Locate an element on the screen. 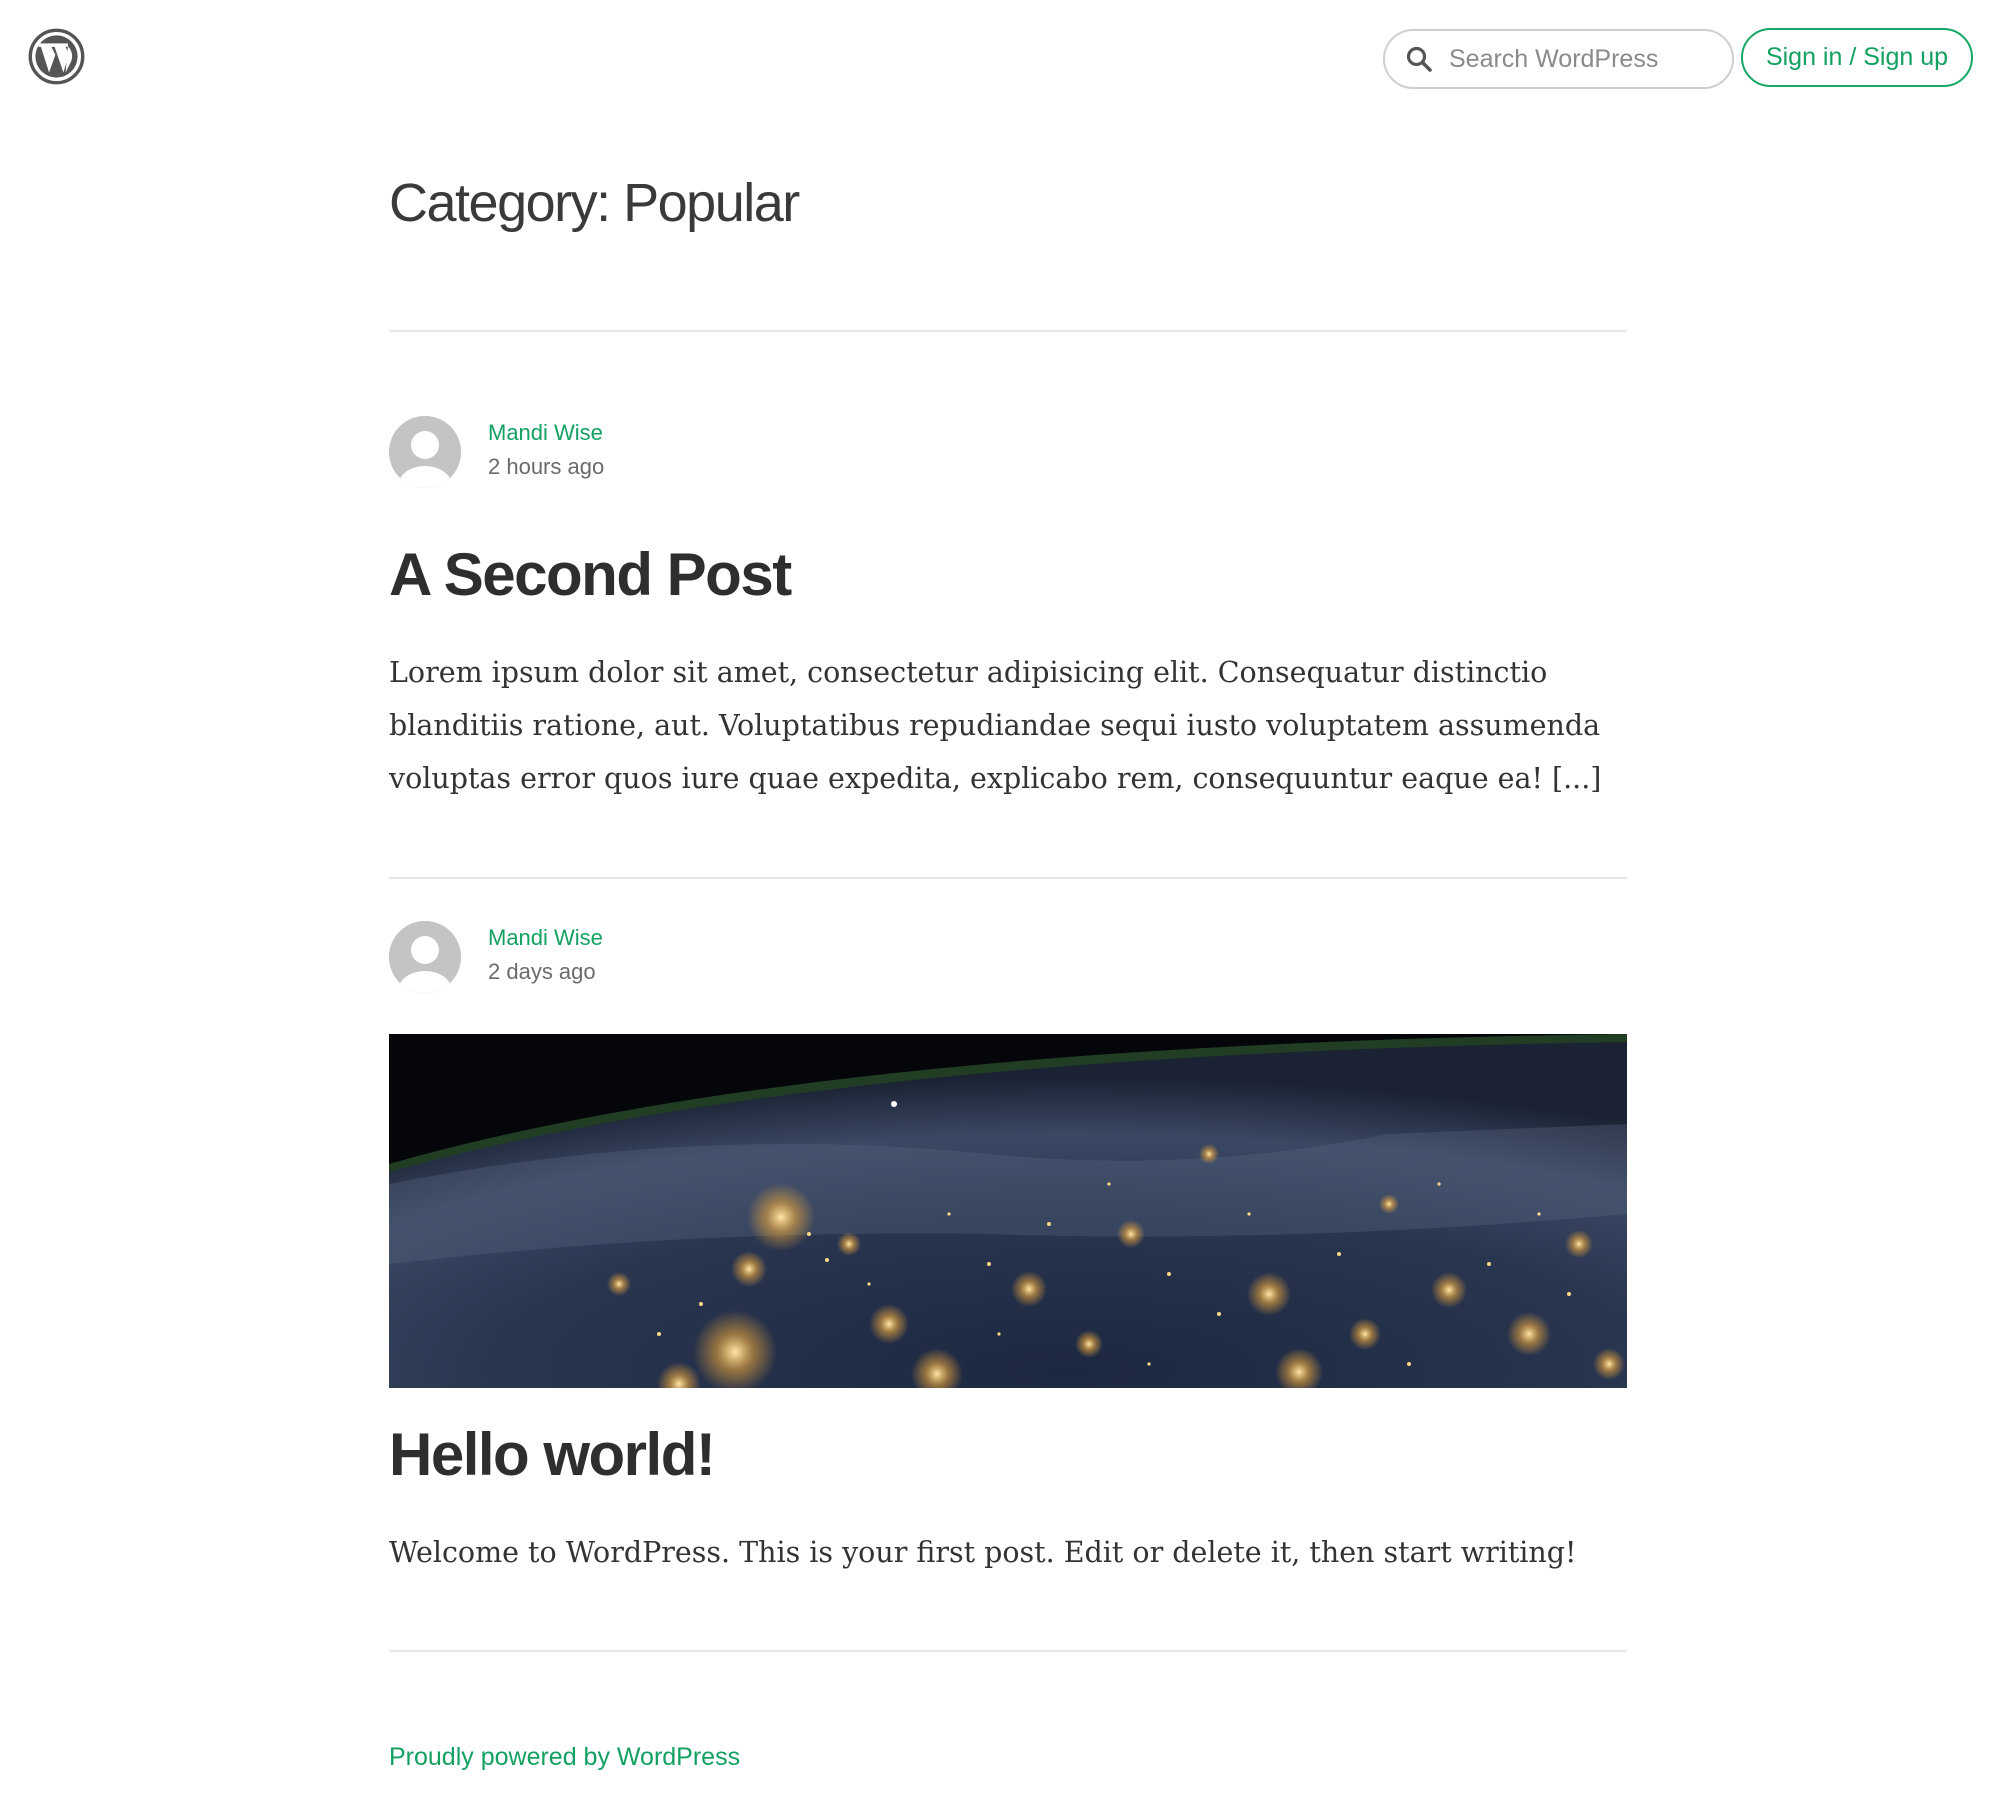 The height and width of the screenshot is (1818, 2000). wordpress-logo-icon is located at coordinates (56, 56).